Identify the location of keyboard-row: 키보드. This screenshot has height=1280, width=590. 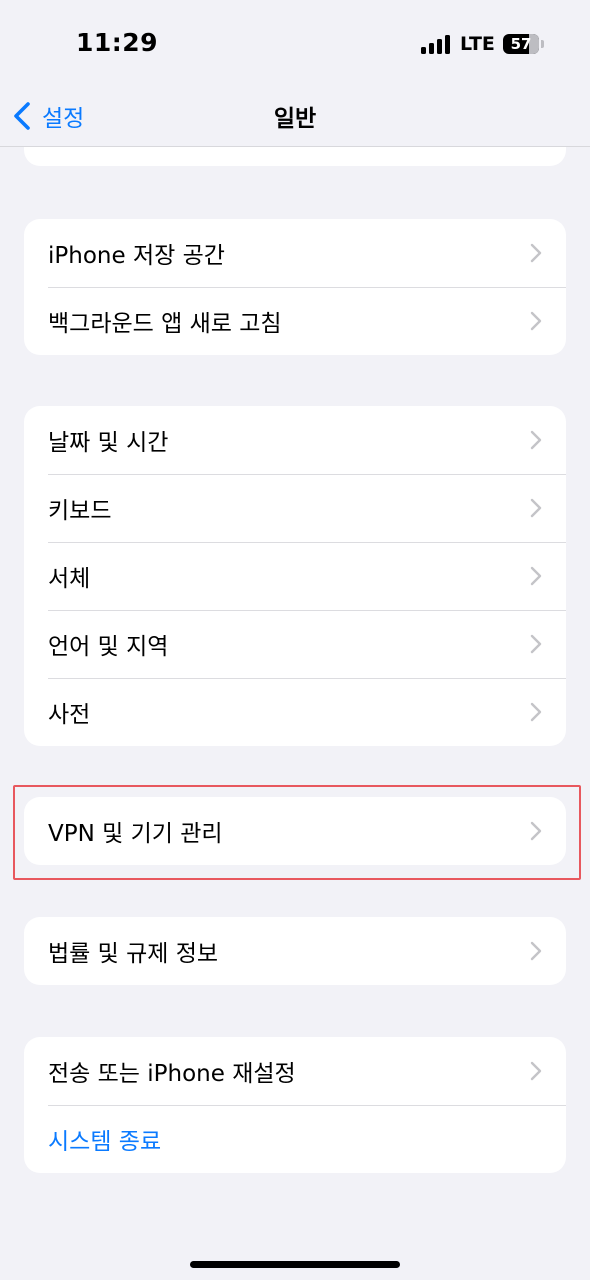
(295, 508).